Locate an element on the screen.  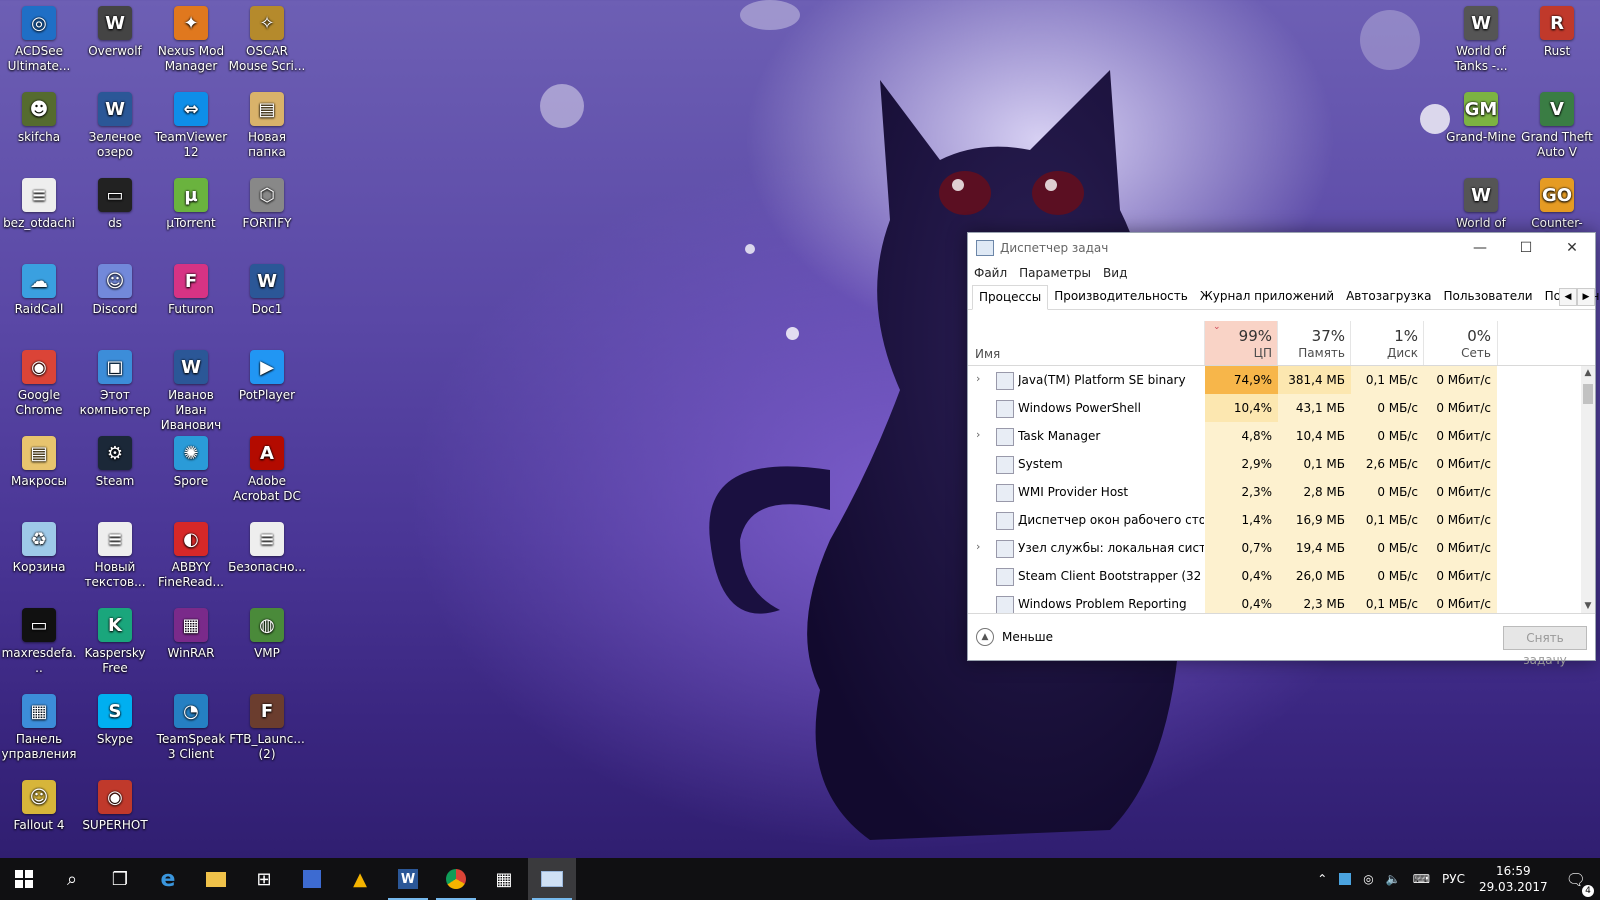
store-button: ⊞ is located at coordinates (264, 879).